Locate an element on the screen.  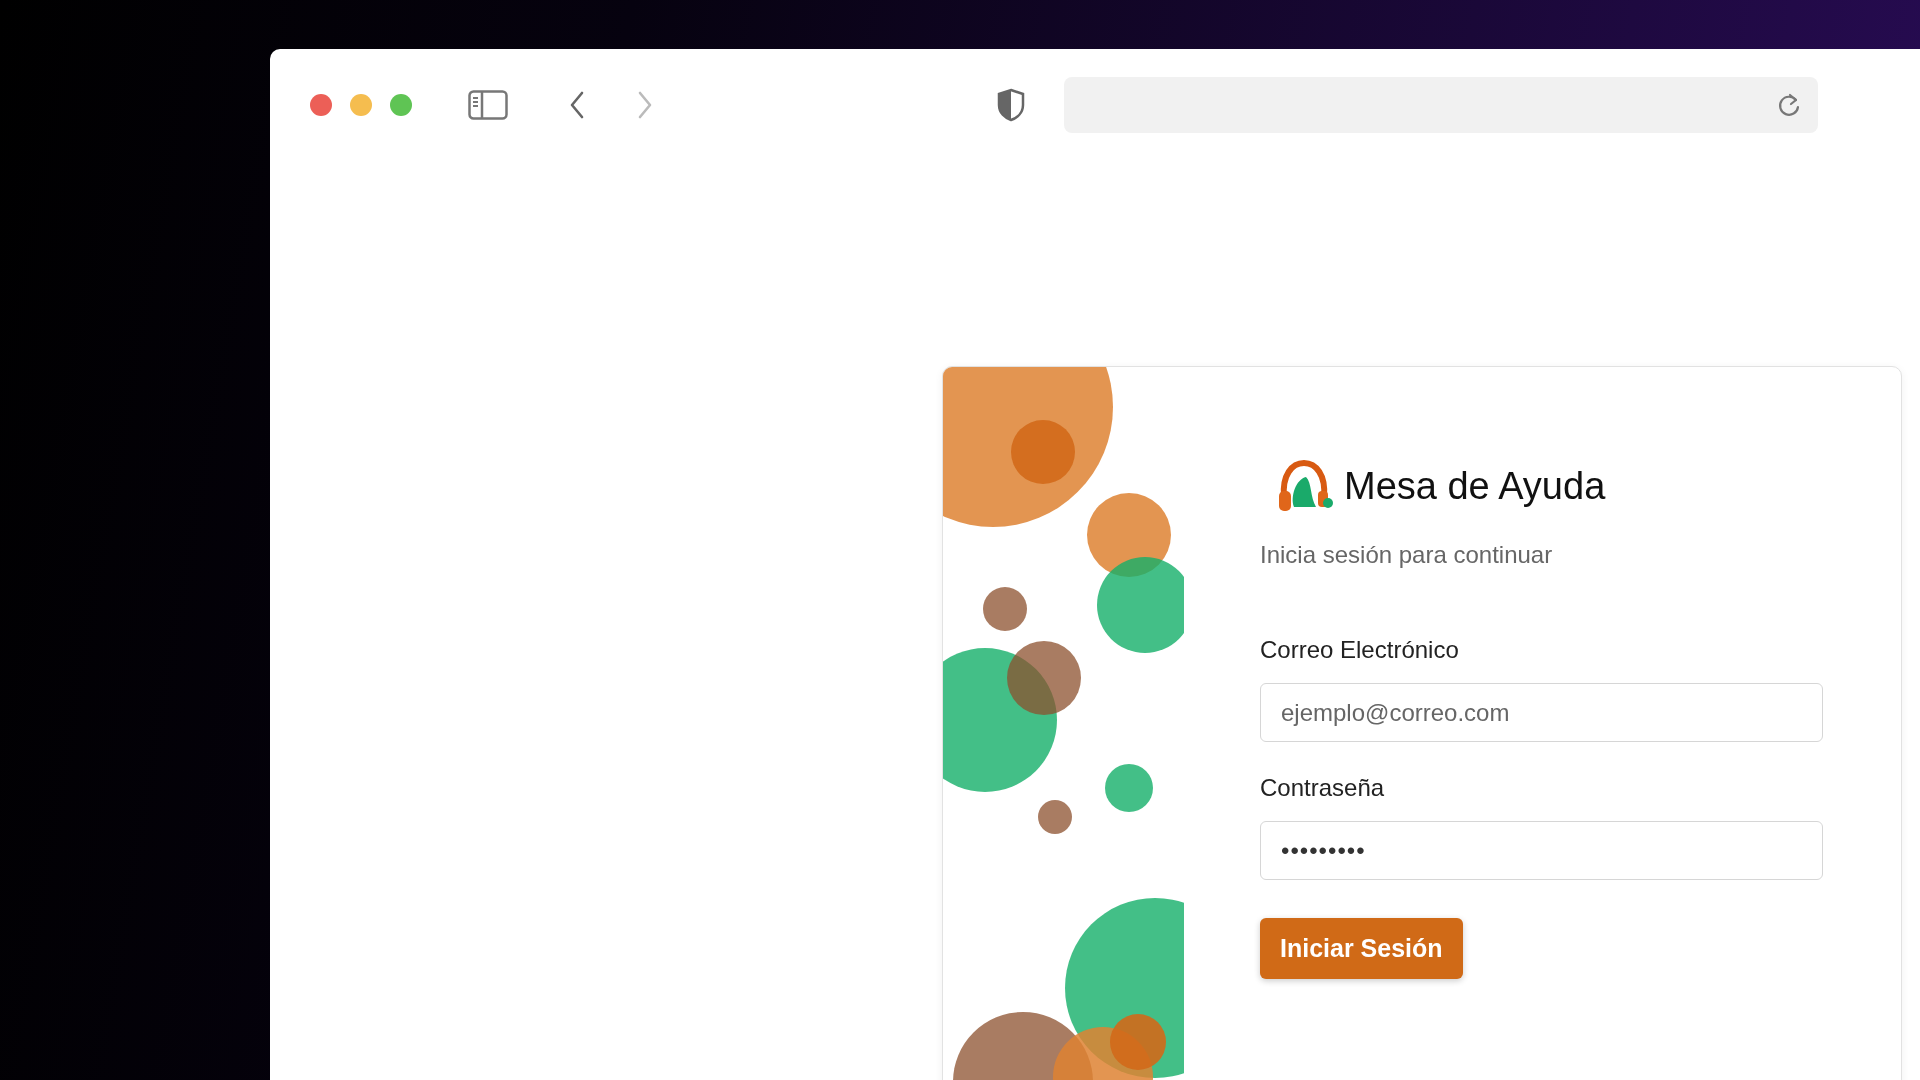
password-field: ••••••••• is located at coordinates (1541, 850).